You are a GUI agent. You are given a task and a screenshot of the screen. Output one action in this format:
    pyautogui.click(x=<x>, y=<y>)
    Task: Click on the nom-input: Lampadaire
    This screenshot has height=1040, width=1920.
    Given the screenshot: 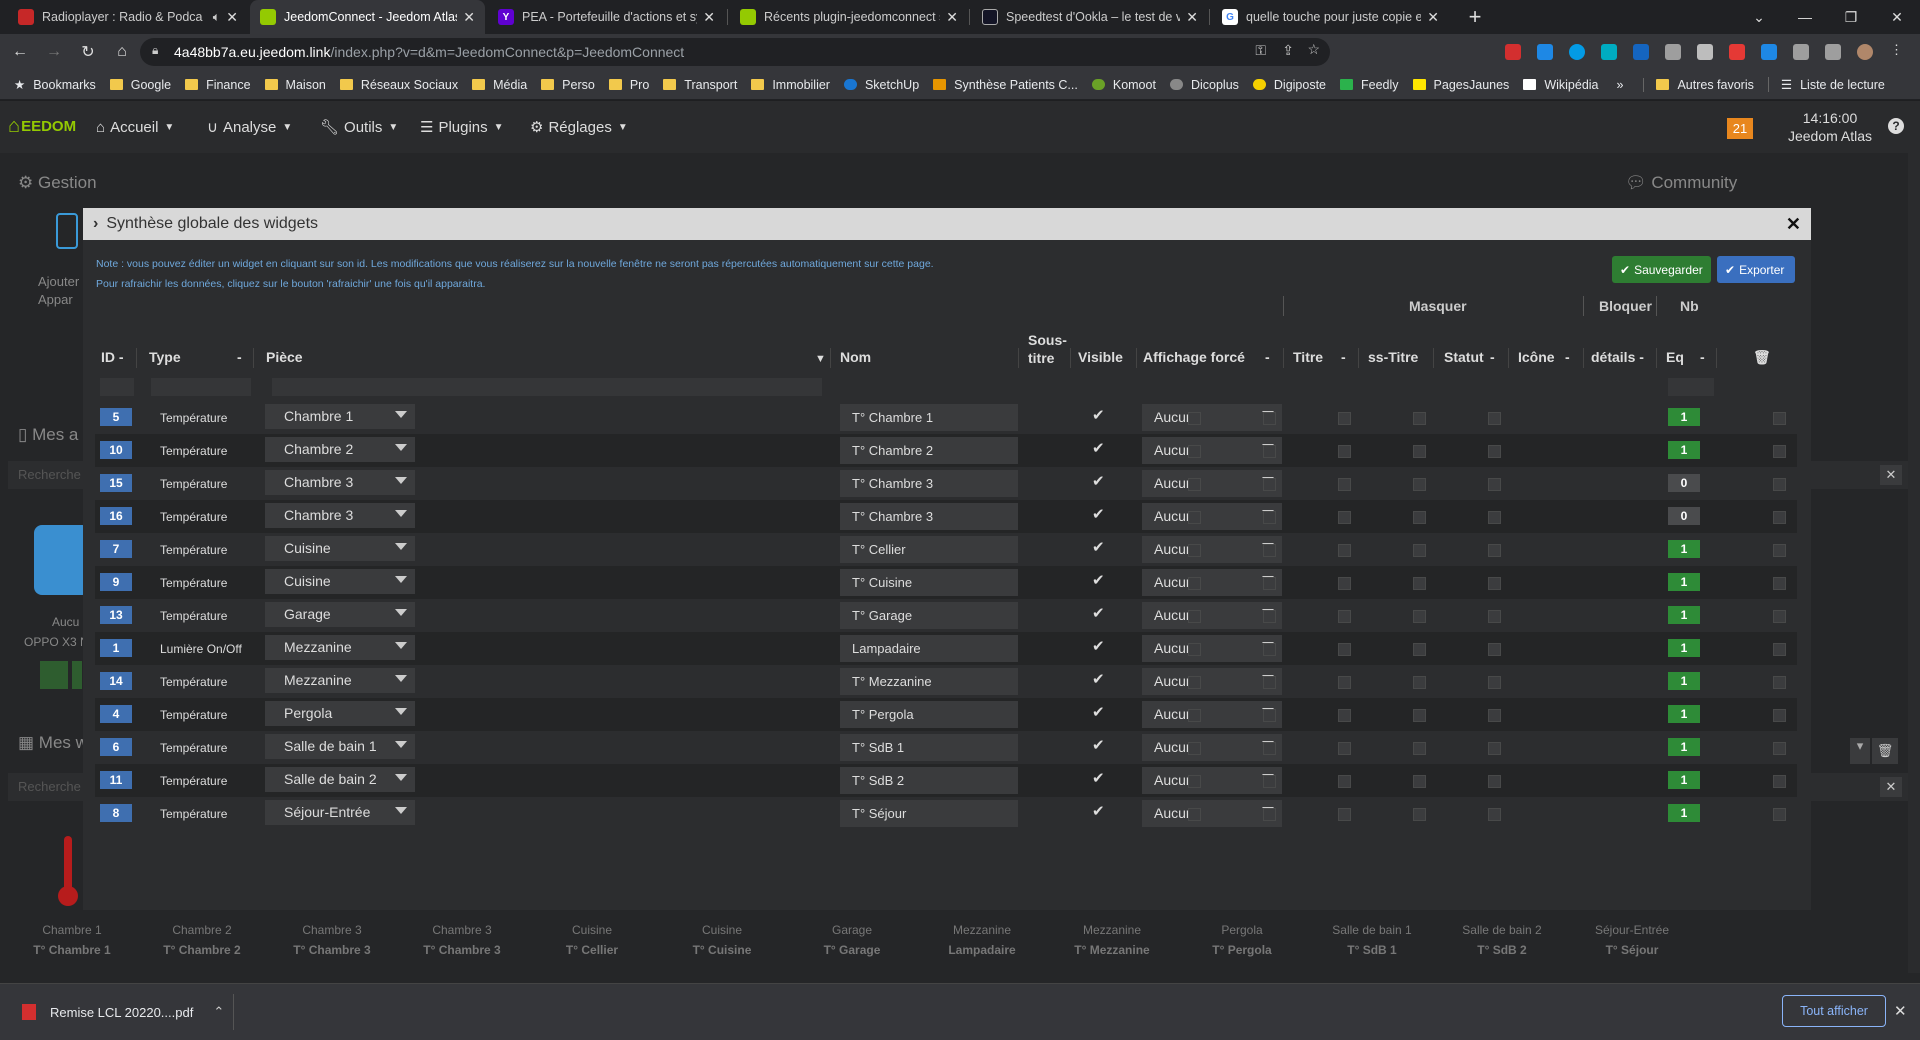 What is the action you would take?
    pyautogui.click(x=929, y=648)
    